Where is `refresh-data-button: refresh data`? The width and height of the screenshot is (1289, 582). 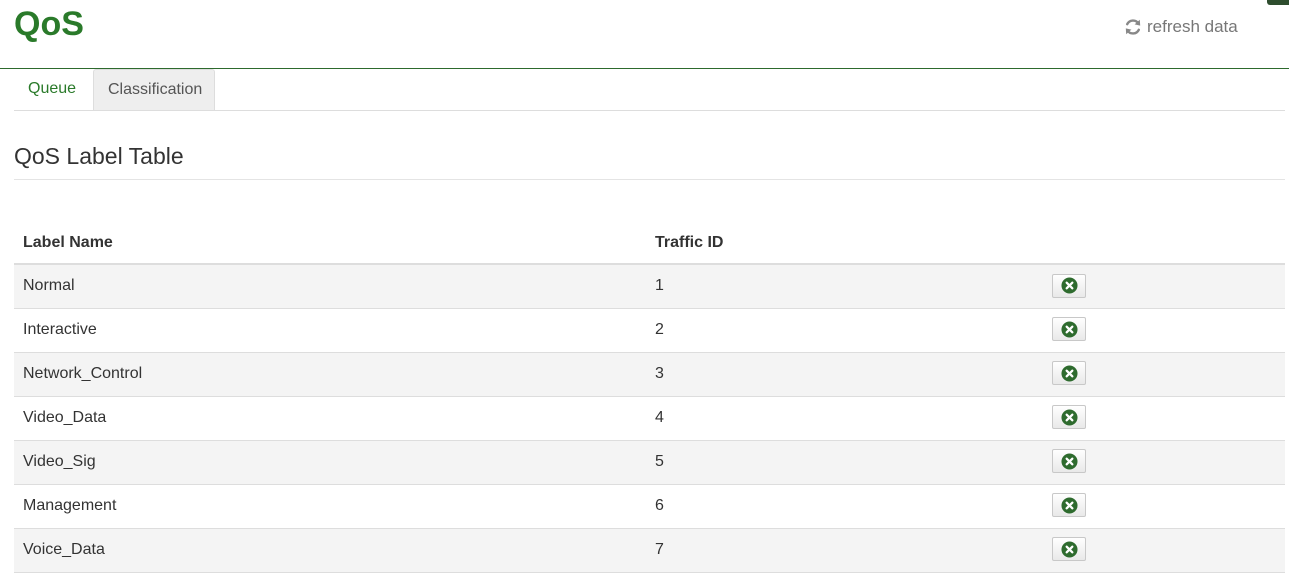 refresh-data-button: refresh data is located at coordinates (1180, 27).